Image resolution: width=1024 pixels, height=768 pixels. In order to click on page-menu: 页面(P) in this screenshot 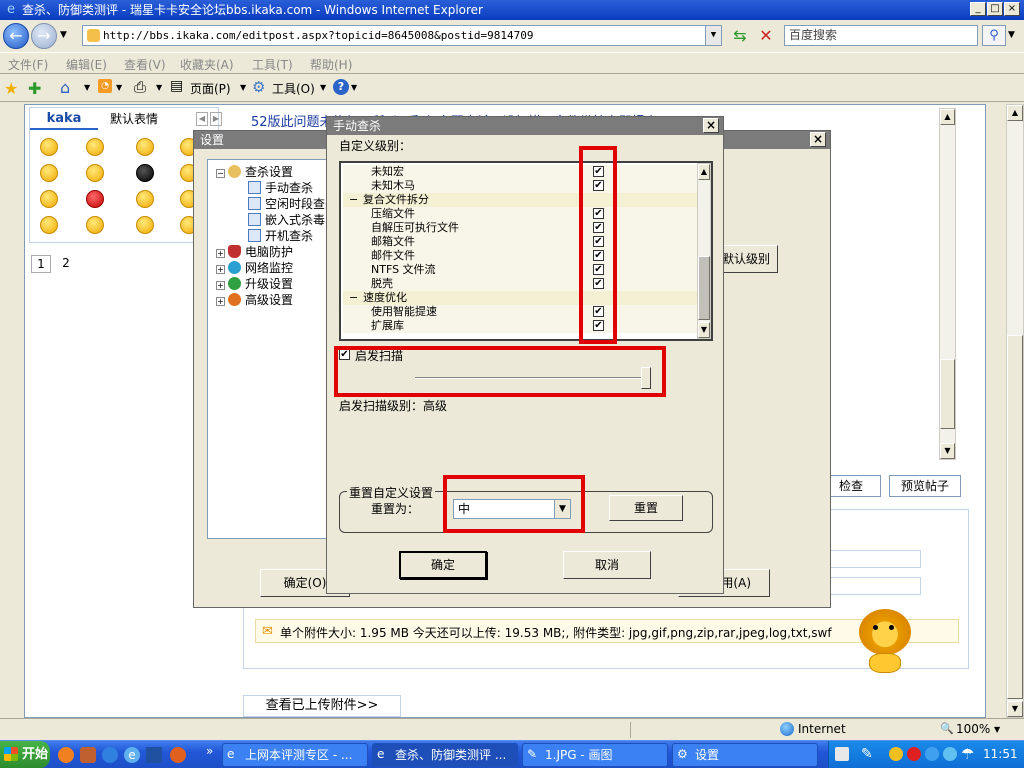, I will do `click(210, 88)`.